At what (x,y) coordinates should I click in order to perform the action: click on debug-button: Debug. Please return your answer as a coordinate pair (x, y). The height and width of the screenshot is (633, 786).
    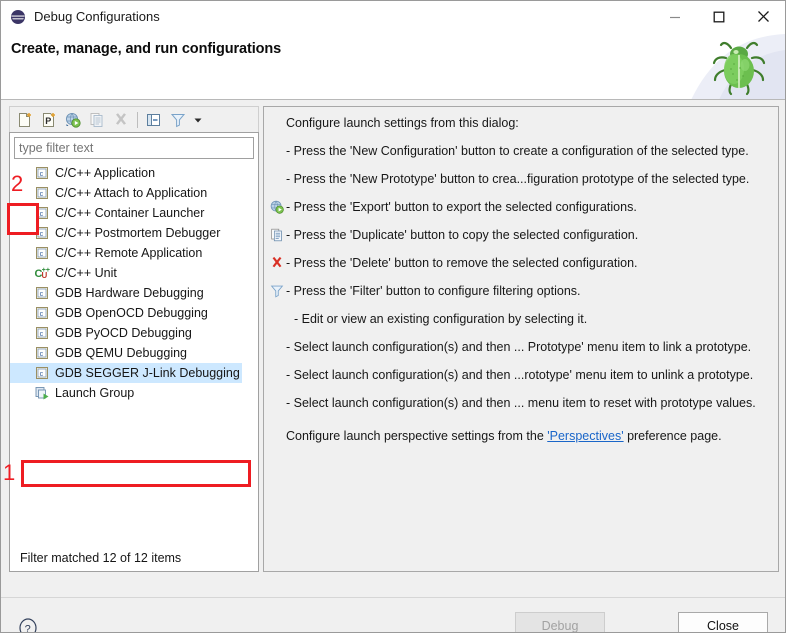
    Looking at the image, I should click on (560, 622).